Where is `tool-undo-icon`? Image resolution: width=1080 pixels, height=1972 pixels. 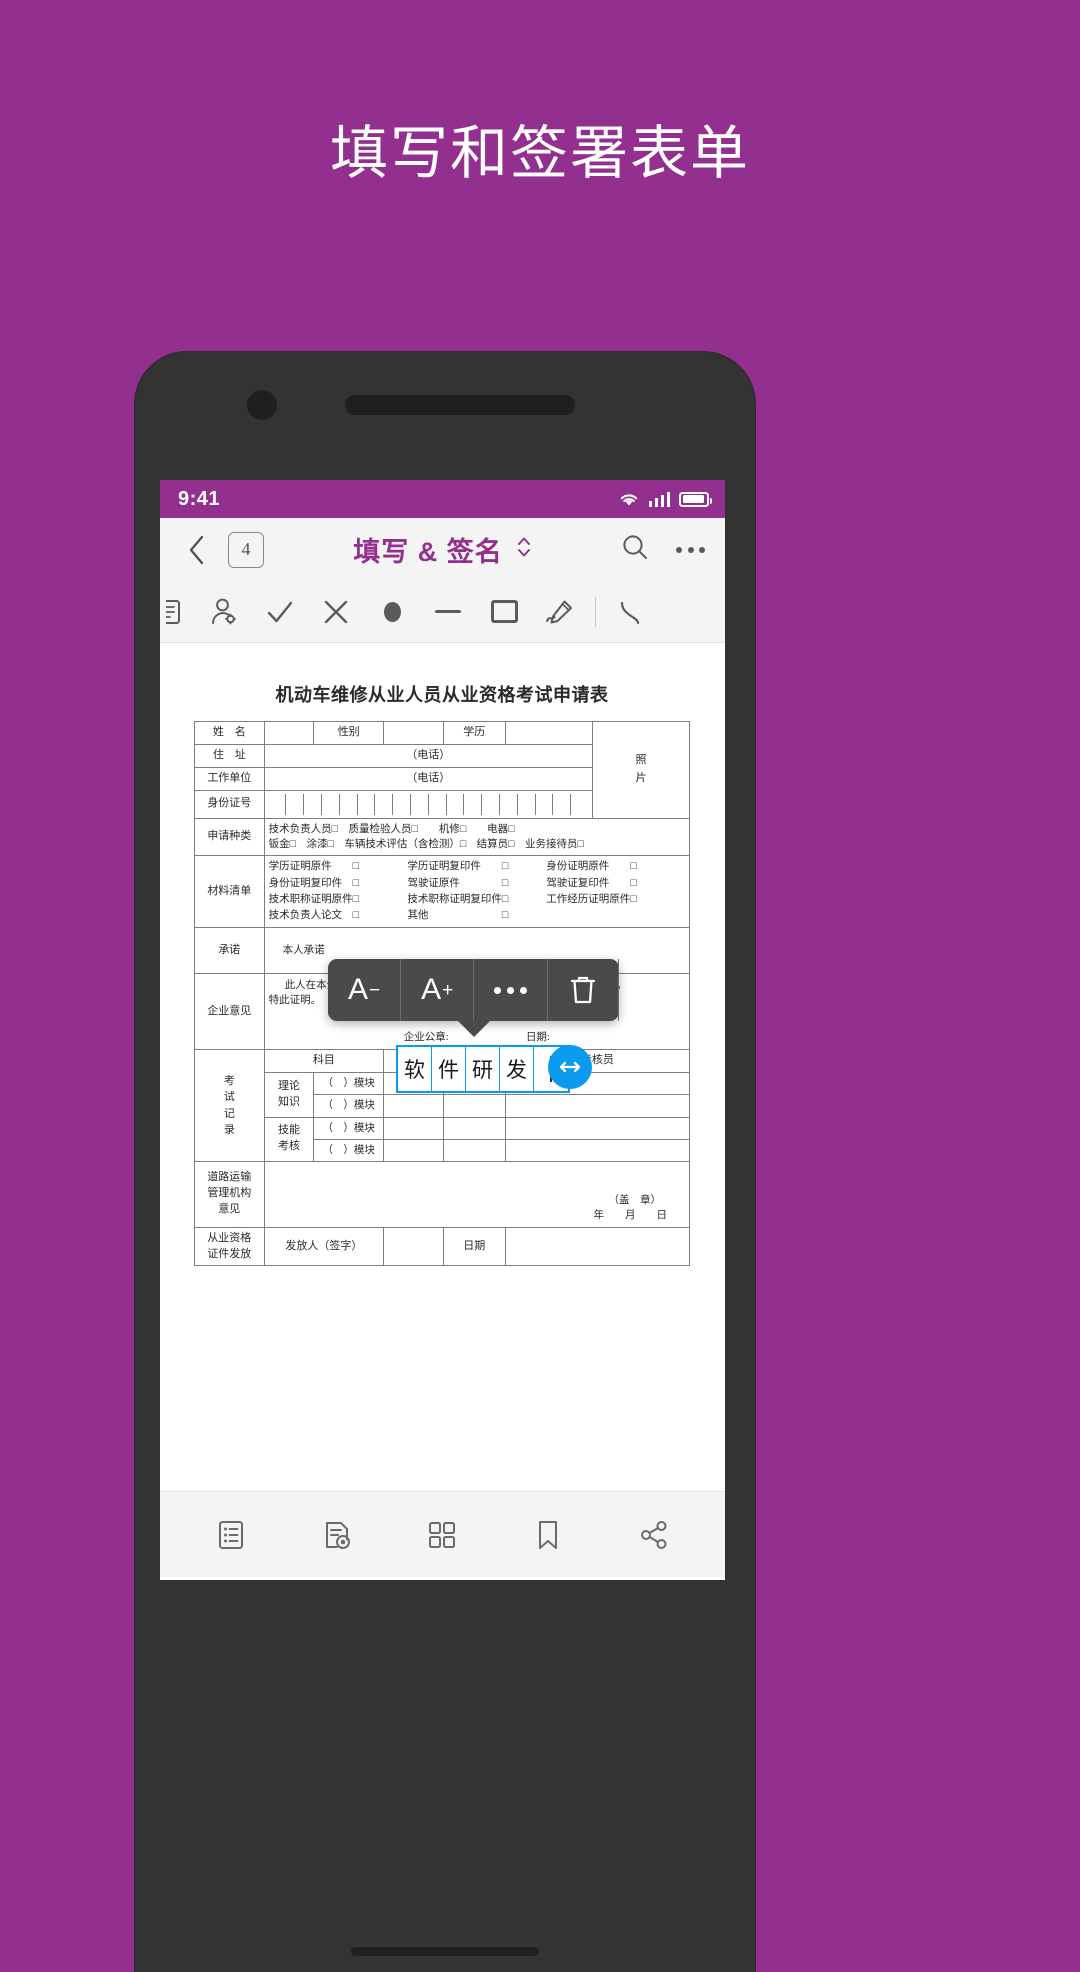 tool-undo-icon is located at coordinates (631, 612).